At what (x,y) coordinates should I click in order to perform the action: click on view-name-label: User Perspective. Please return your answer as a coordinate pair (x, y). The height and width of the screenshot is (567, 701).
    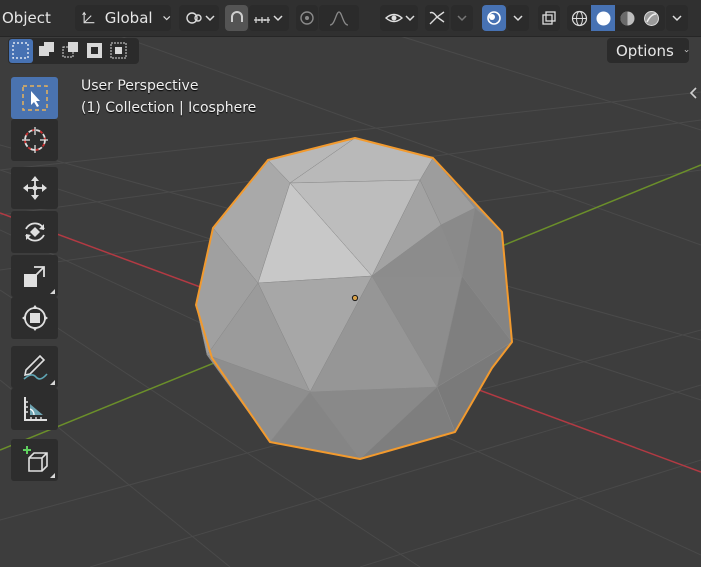
    Looking at the image, I should click on (140, 86).